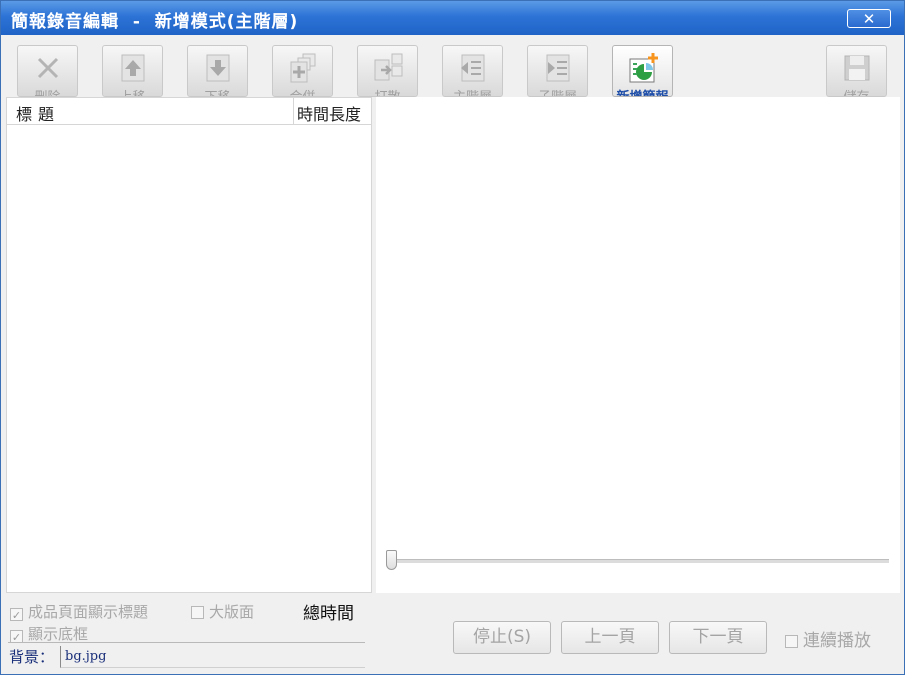 Image resolution: width=905 pixels, height=675 pixels. What do you see at coordinates (133, 68) in the screenshot?
I see `move-up-icon` at bounding box center [133, 68].